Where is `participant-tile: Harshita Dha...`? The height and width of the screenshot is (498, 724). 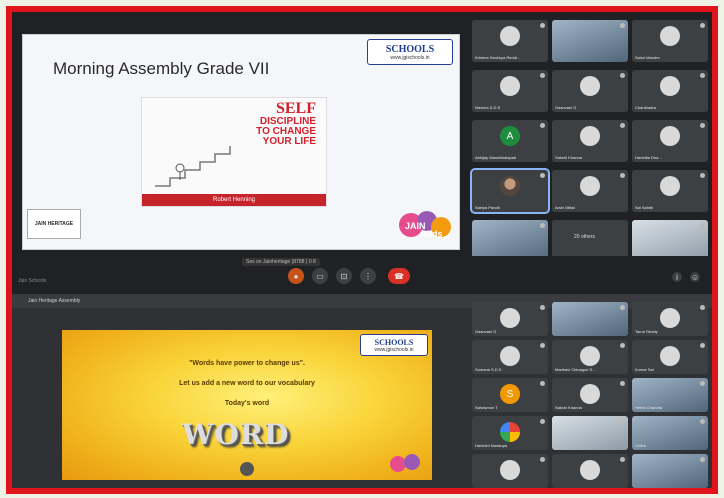
participant-tile: Harshita Dha... is located at coordinates (670, 141).